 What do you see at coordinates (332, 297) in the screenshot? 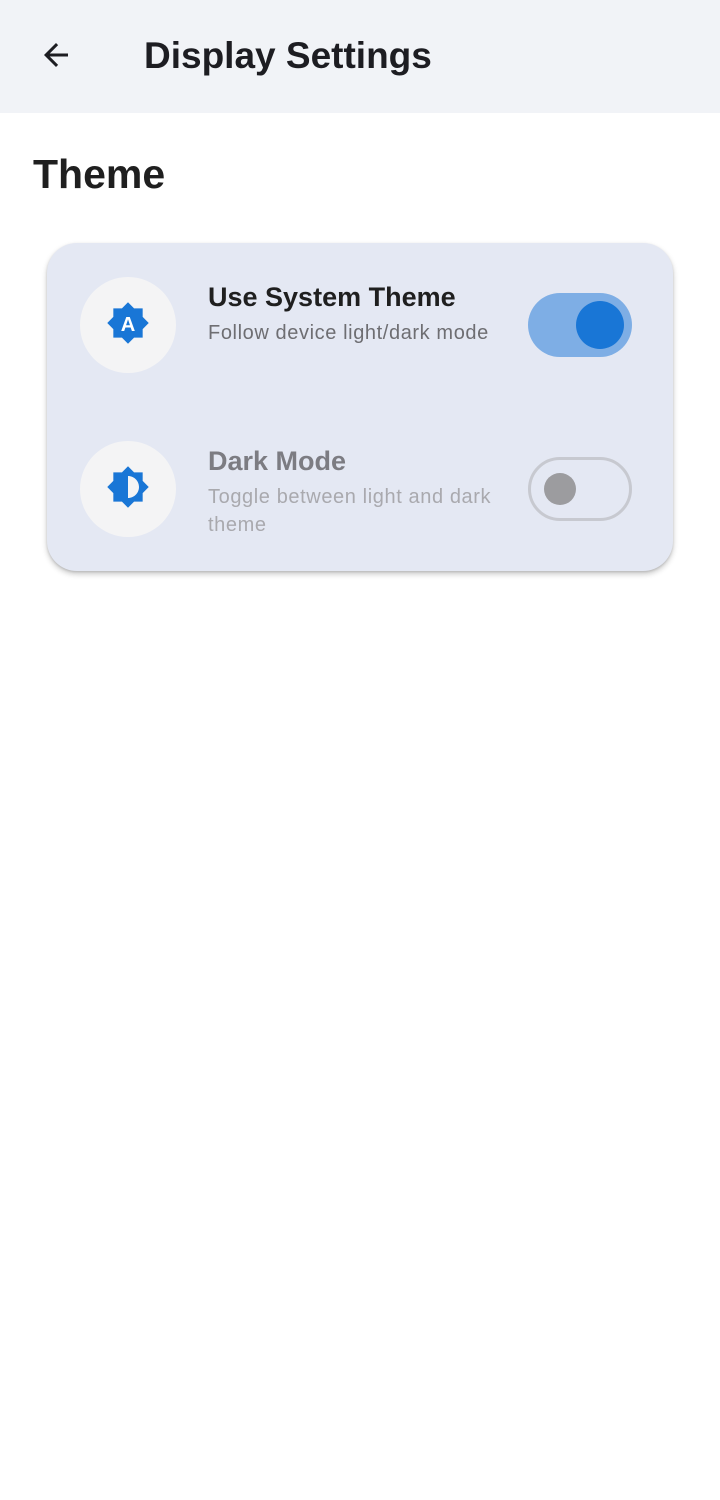
I see `setting-title: Use System Theme` at bounding box center [332, 297].